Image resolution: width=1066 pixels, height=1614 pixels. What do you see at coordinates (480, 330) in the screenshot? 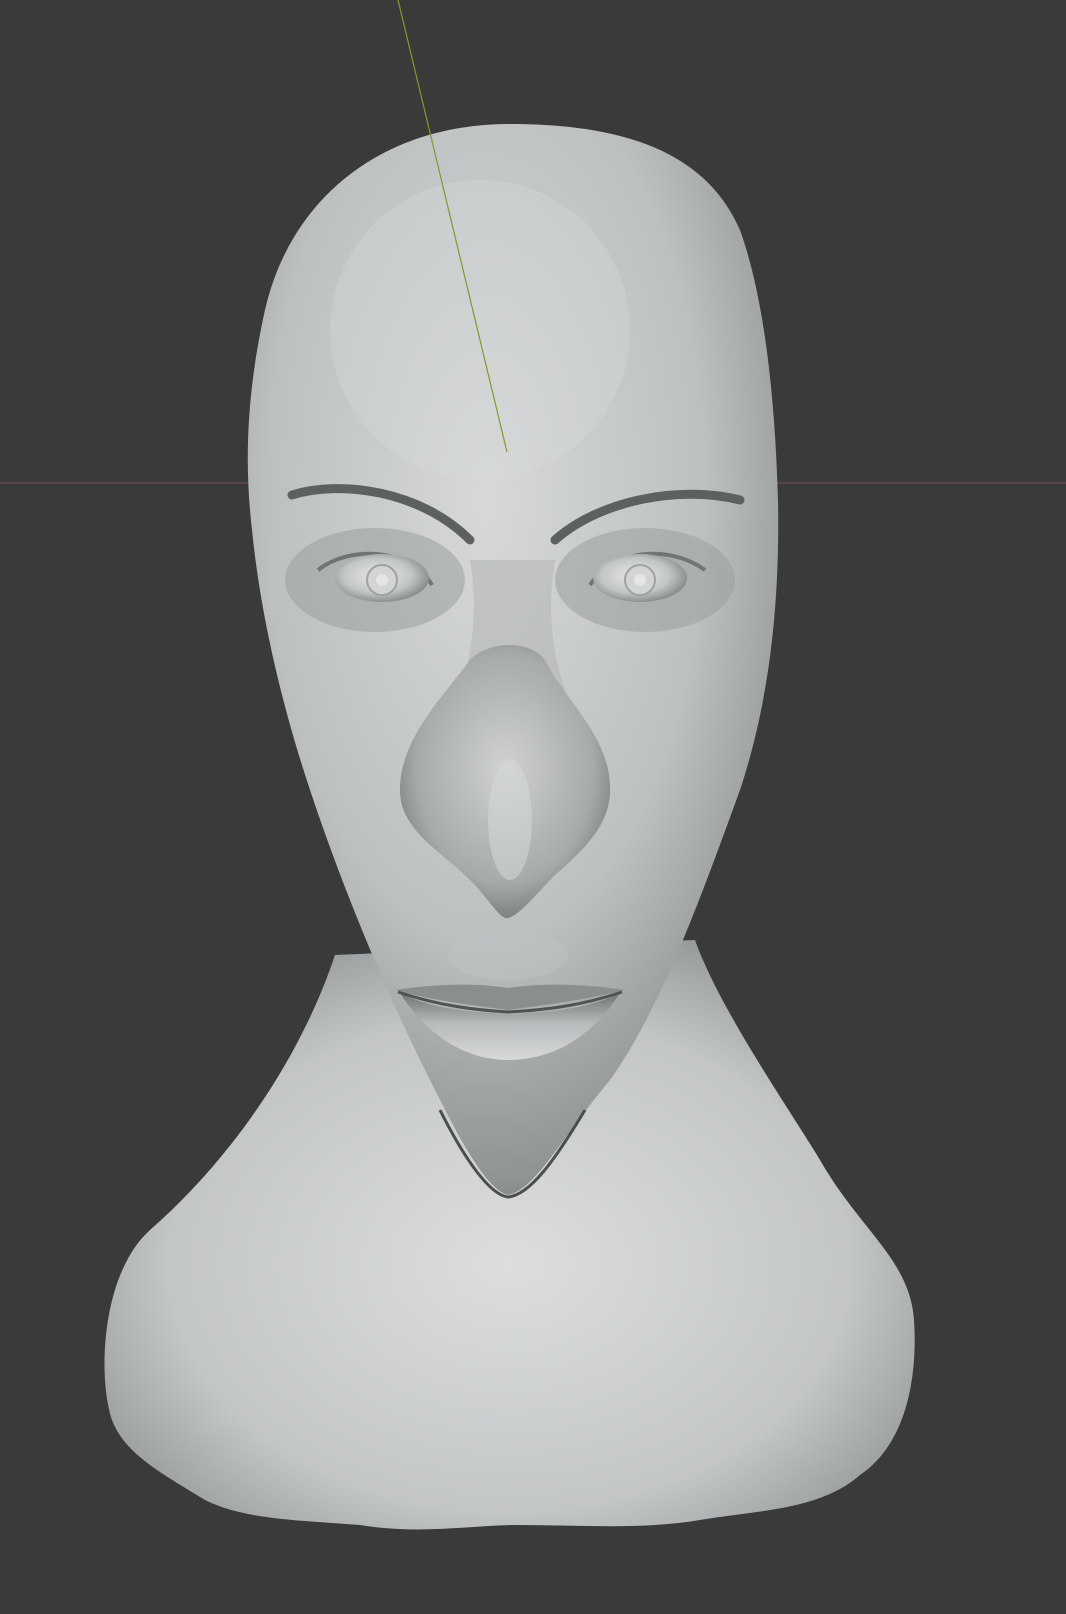
I see `forehead-highlight` at bounding box center [480, 330].